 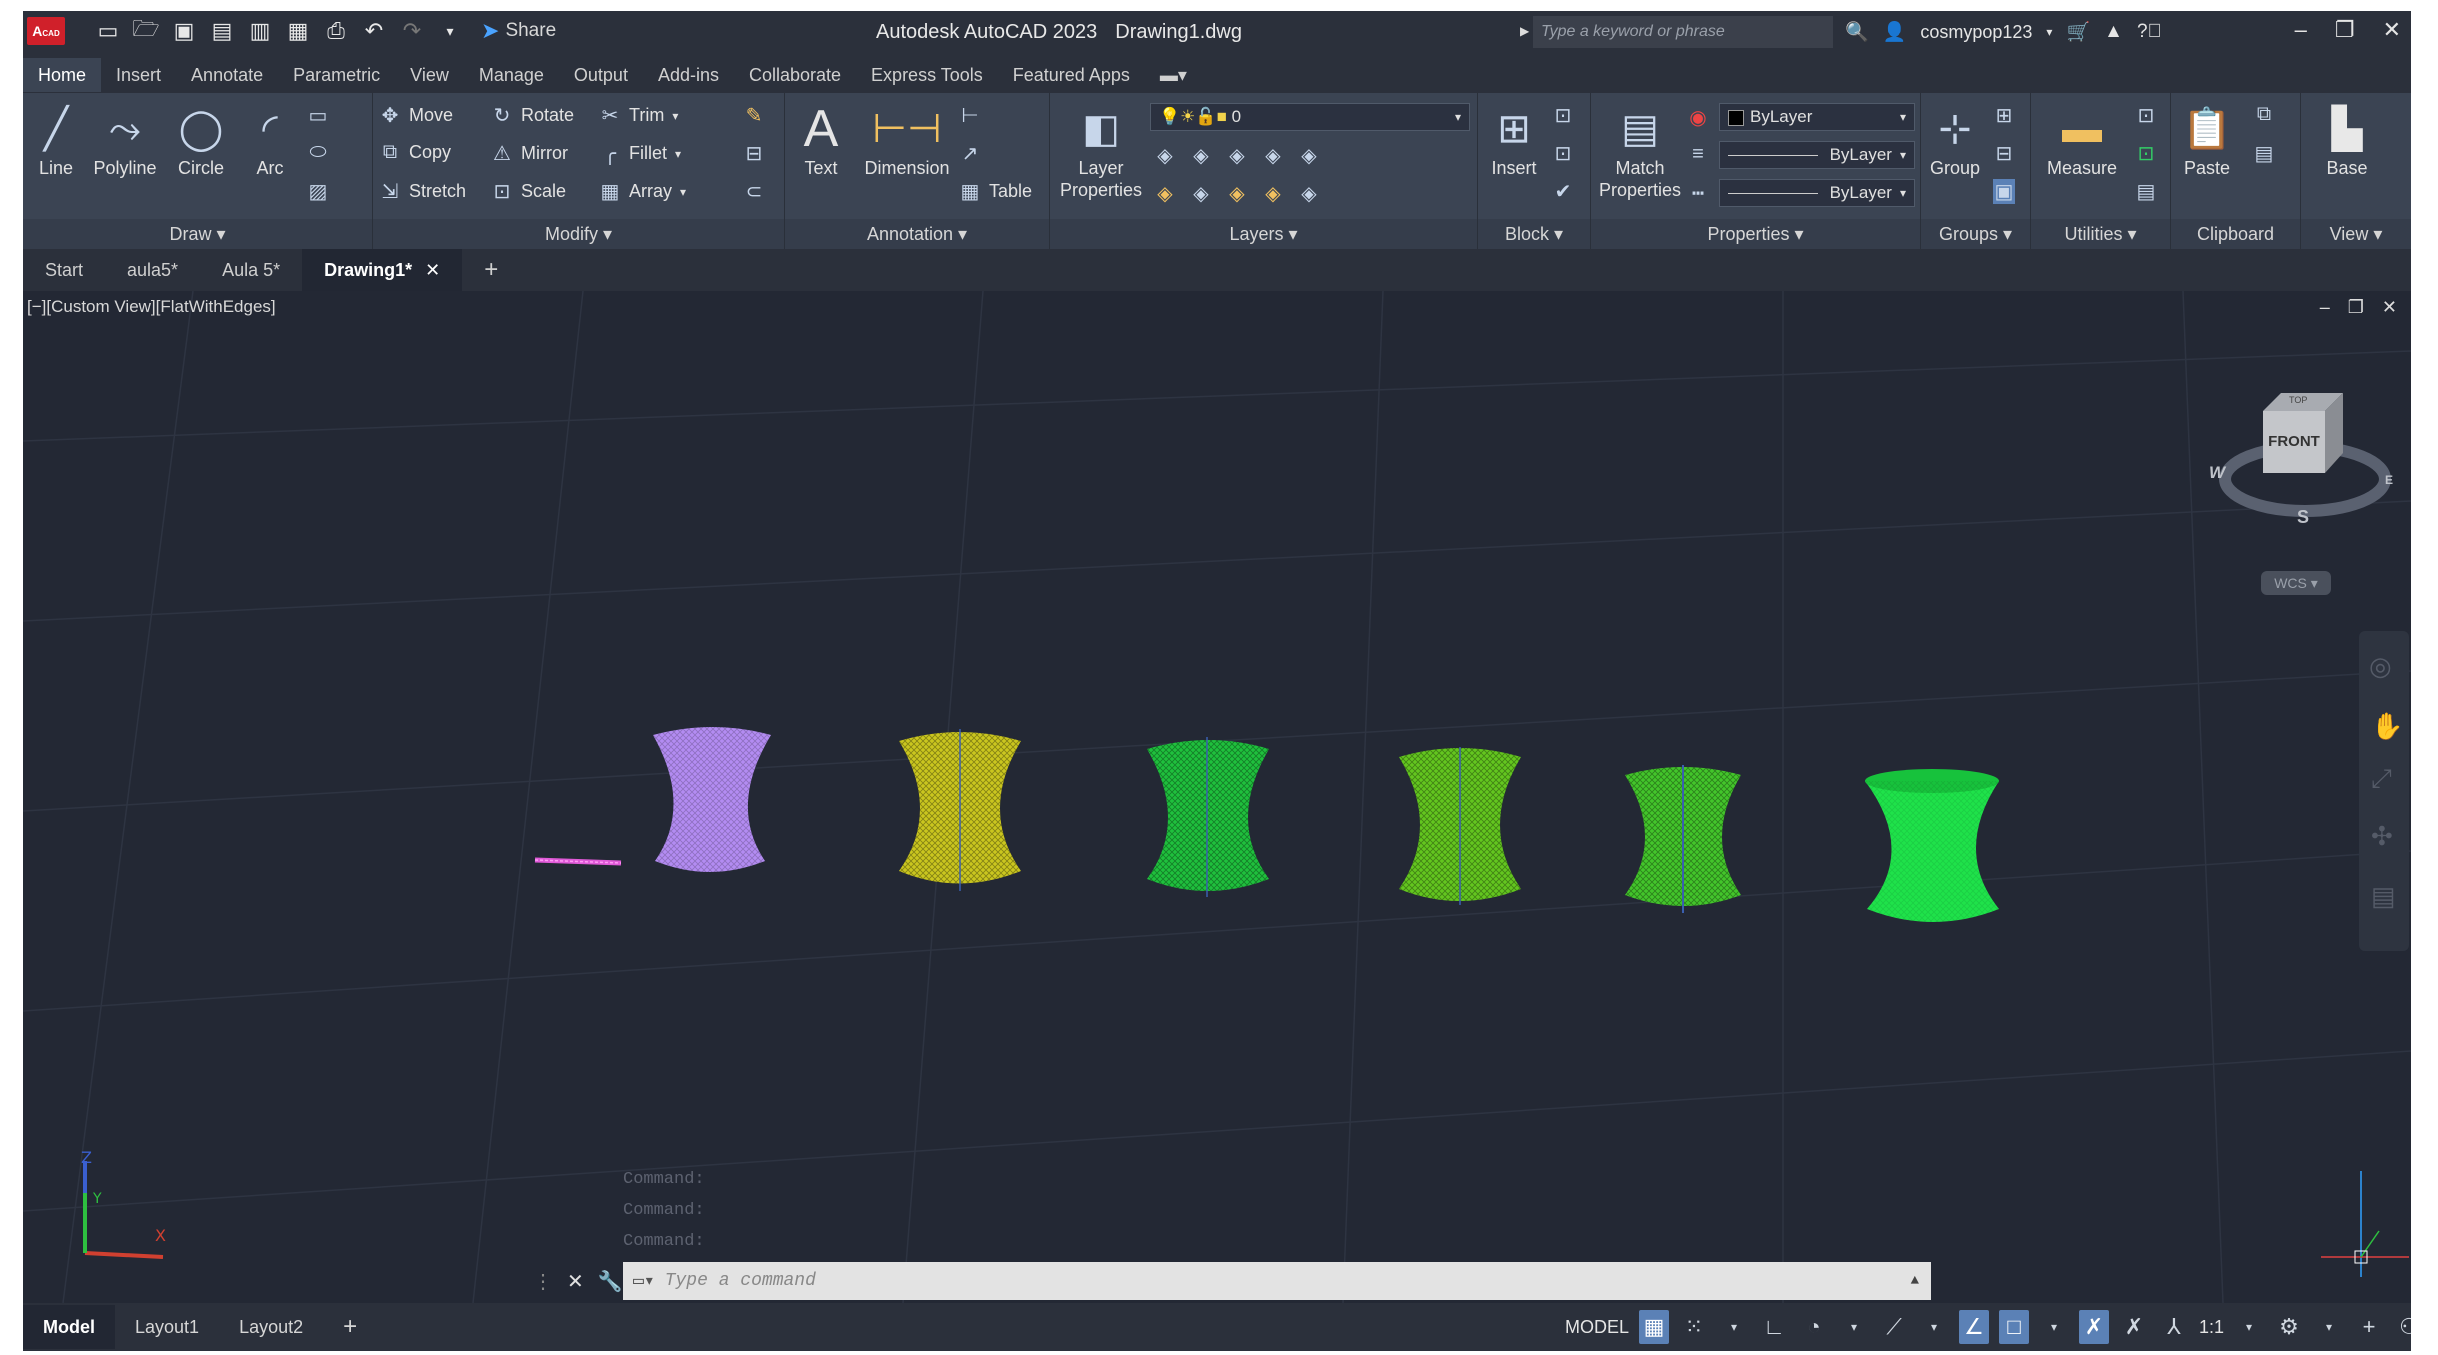 I want to click on model-space-toggle: MODEL, so click(x=1597, y=1327).